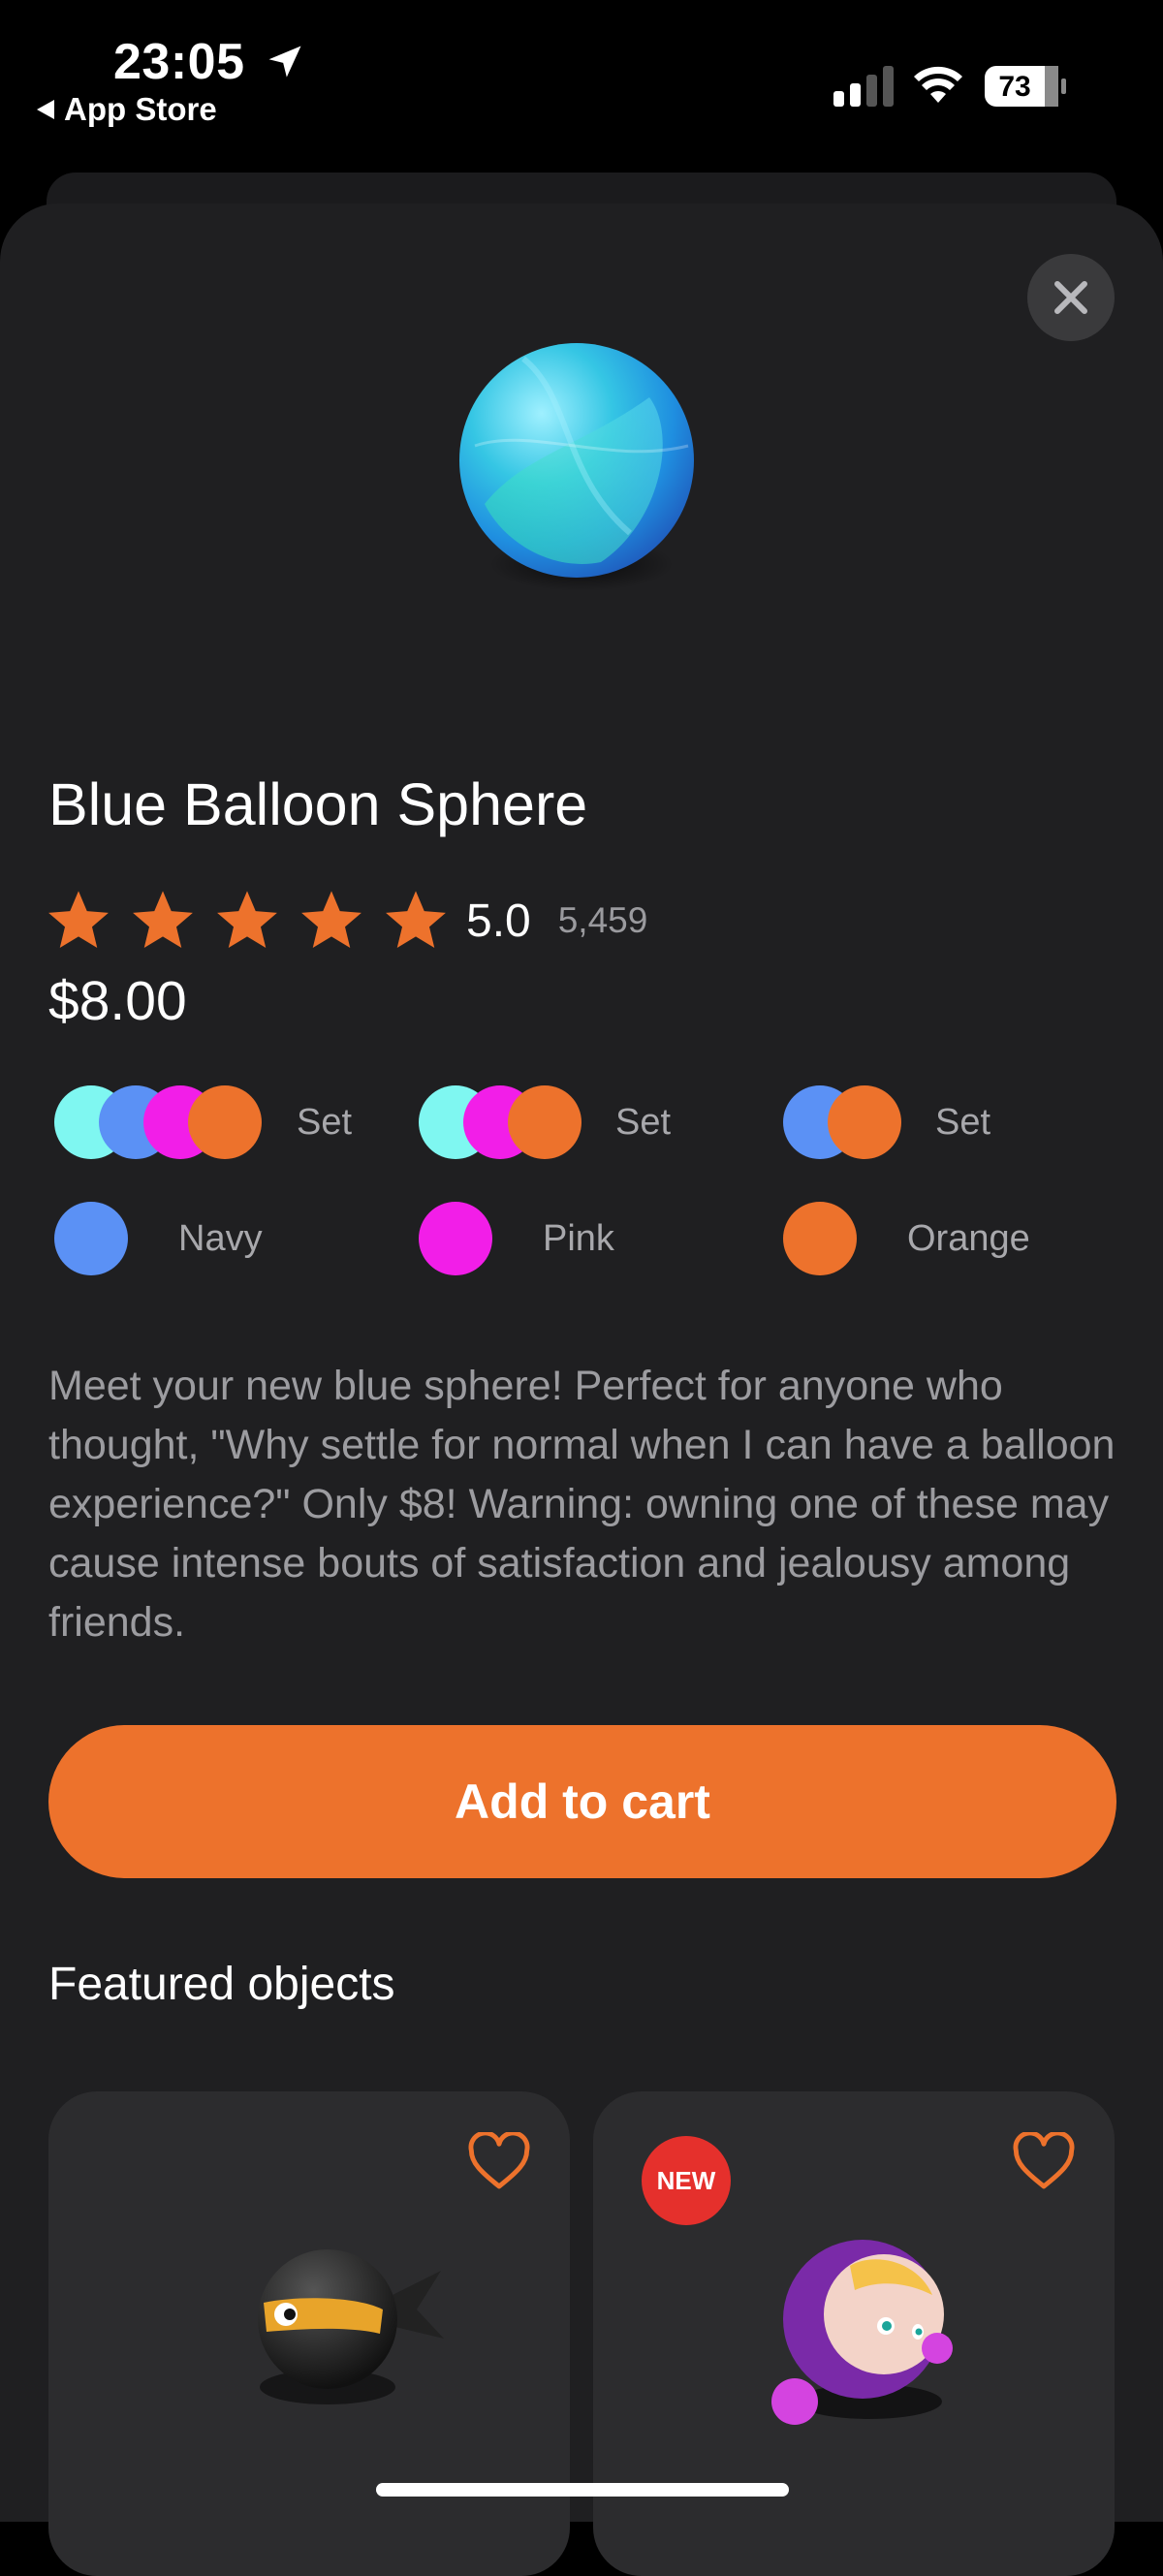 The width and height of the screenshot is (1163, 2576). I want to click on back-triangle-icon, so click(45, 109).